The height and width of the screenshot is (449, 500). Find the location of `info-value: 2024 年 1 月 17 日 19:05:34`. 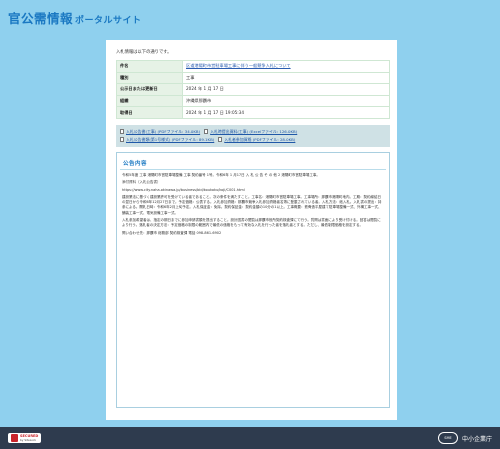

info-value: 2024 年 1 月 17 日 19:05:34 is located at coordinates (286, 112).